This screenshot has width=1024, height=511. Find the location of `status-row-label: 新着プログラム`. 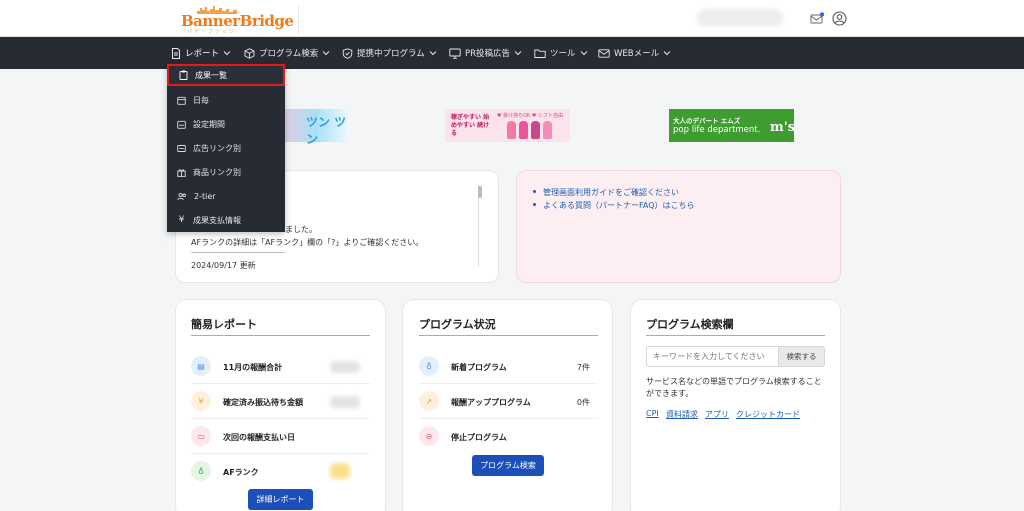

status-row-label: 新着プログラム is located at coordinates (479, 367).